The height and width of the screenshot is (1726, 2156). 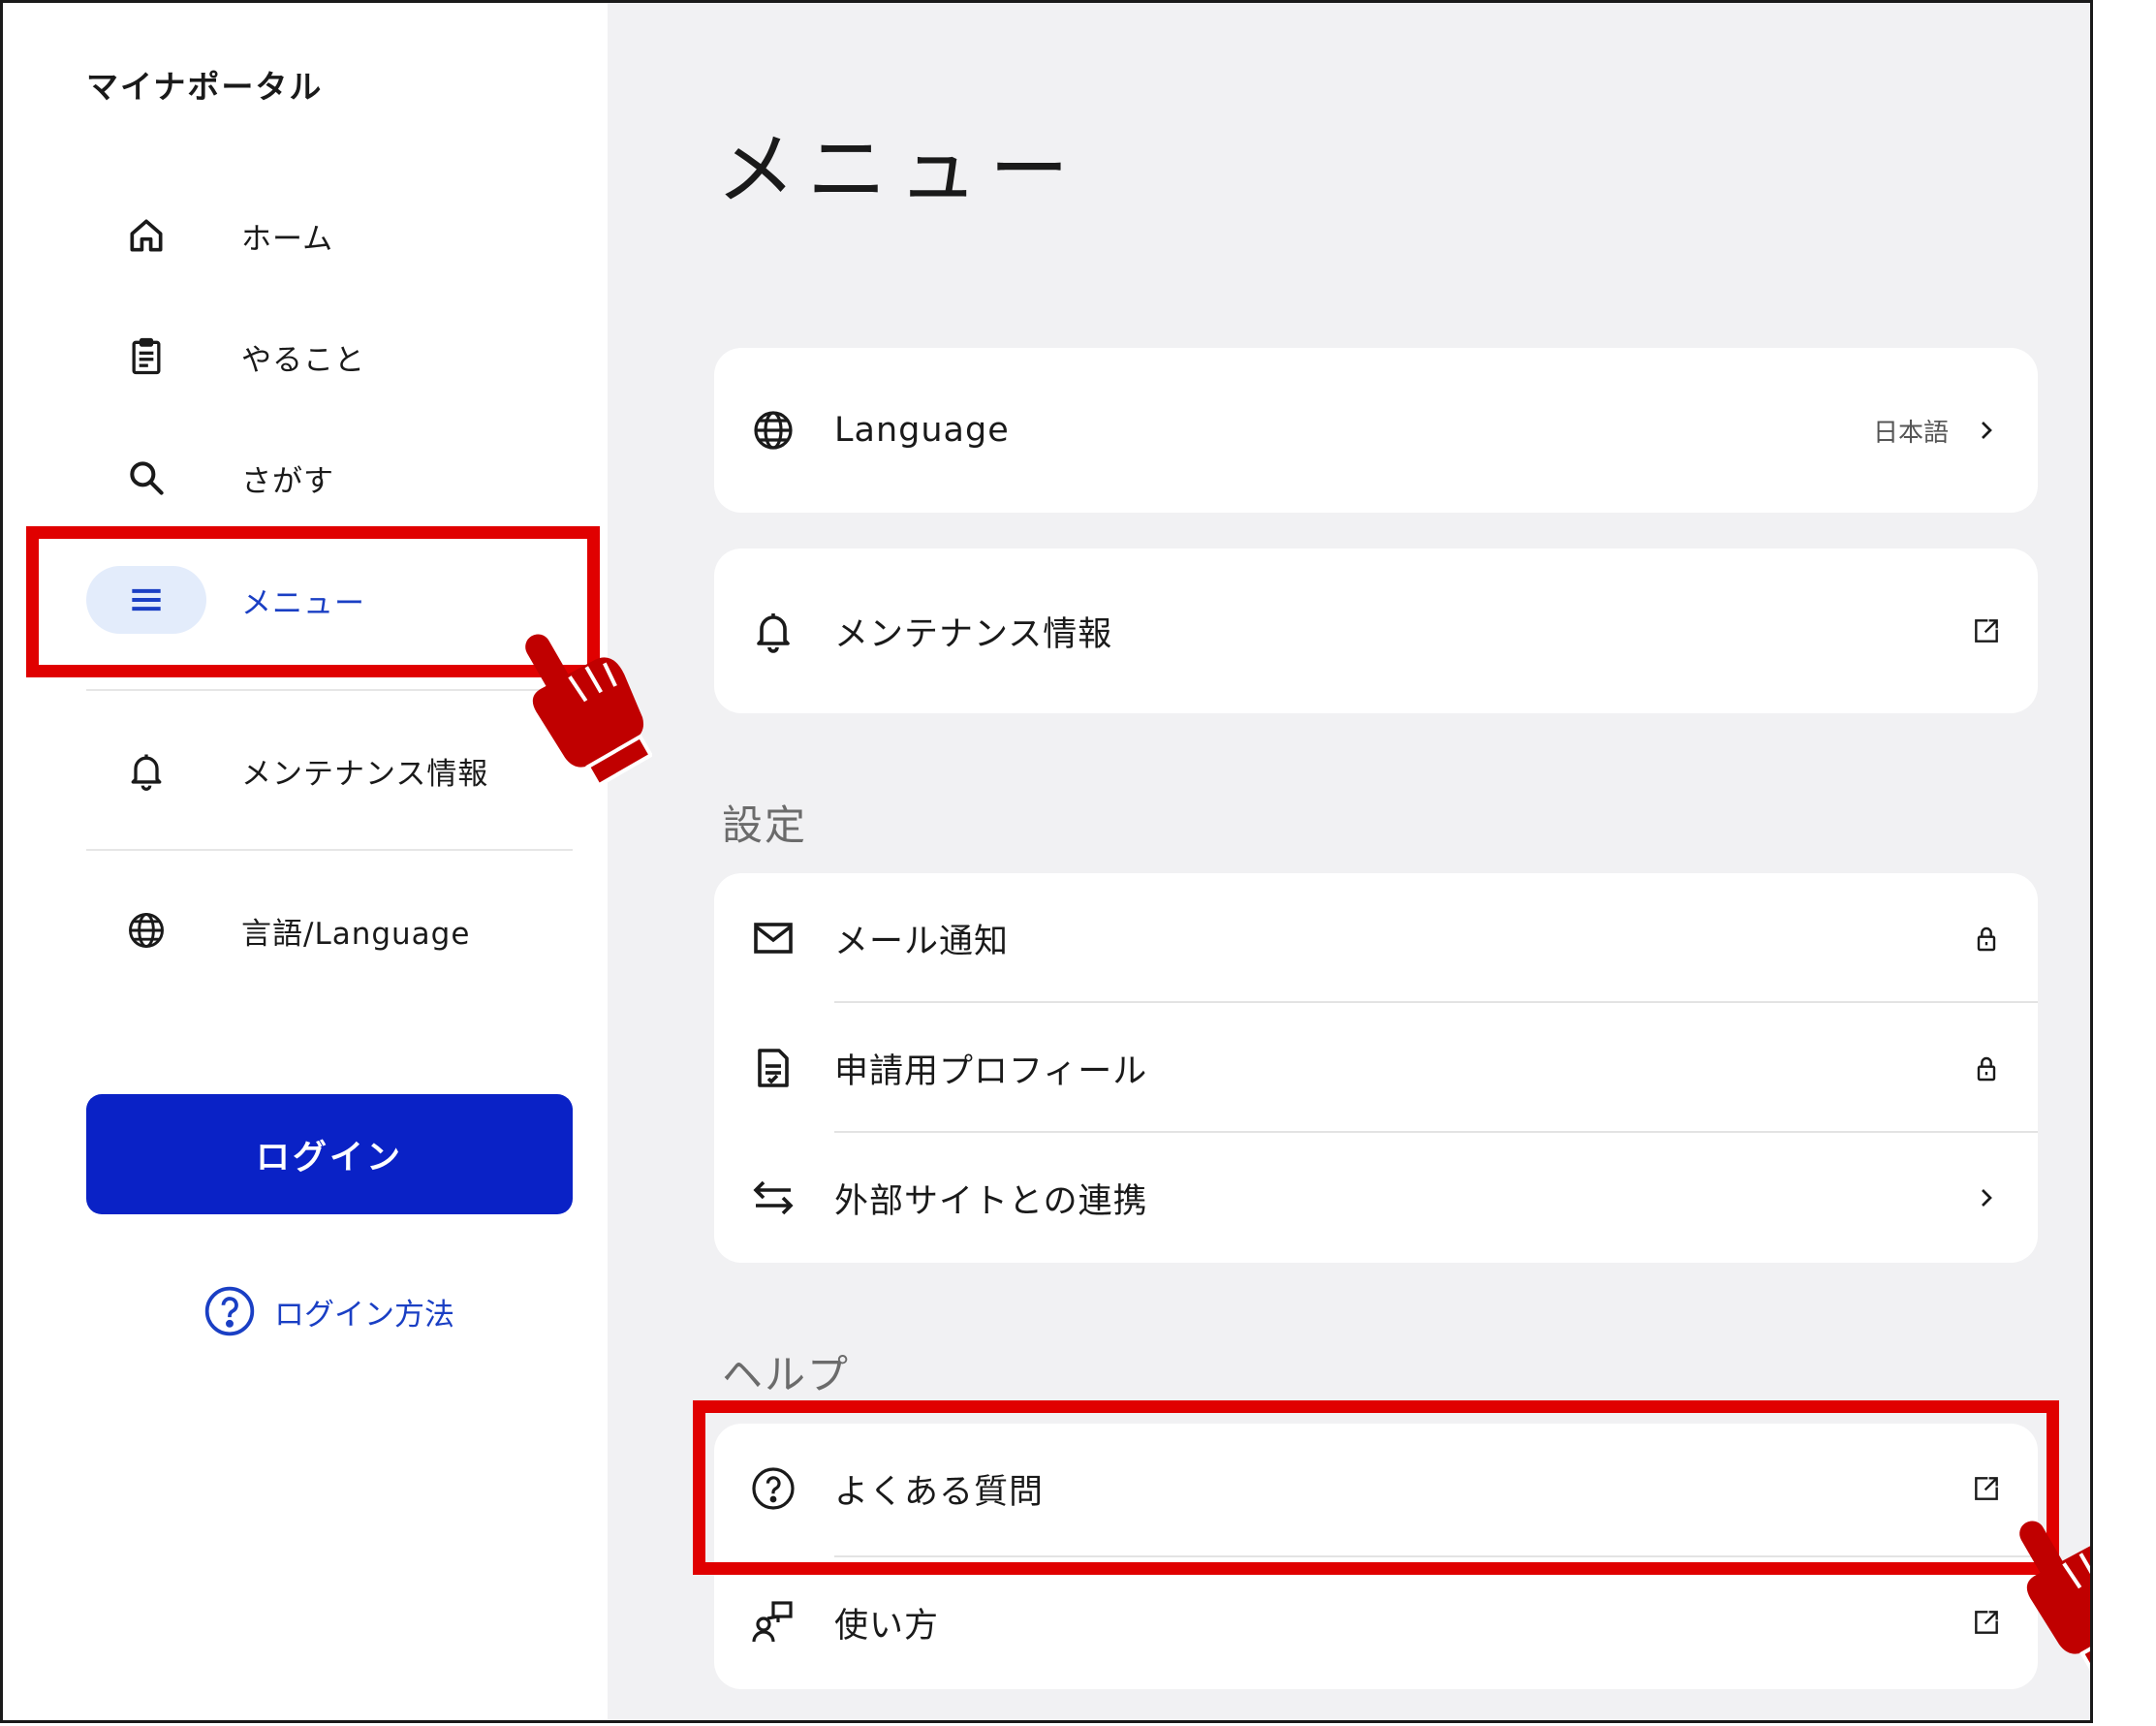 I want to click on row-label: 外部サイトとの連携, so click(x=991, y=1201).